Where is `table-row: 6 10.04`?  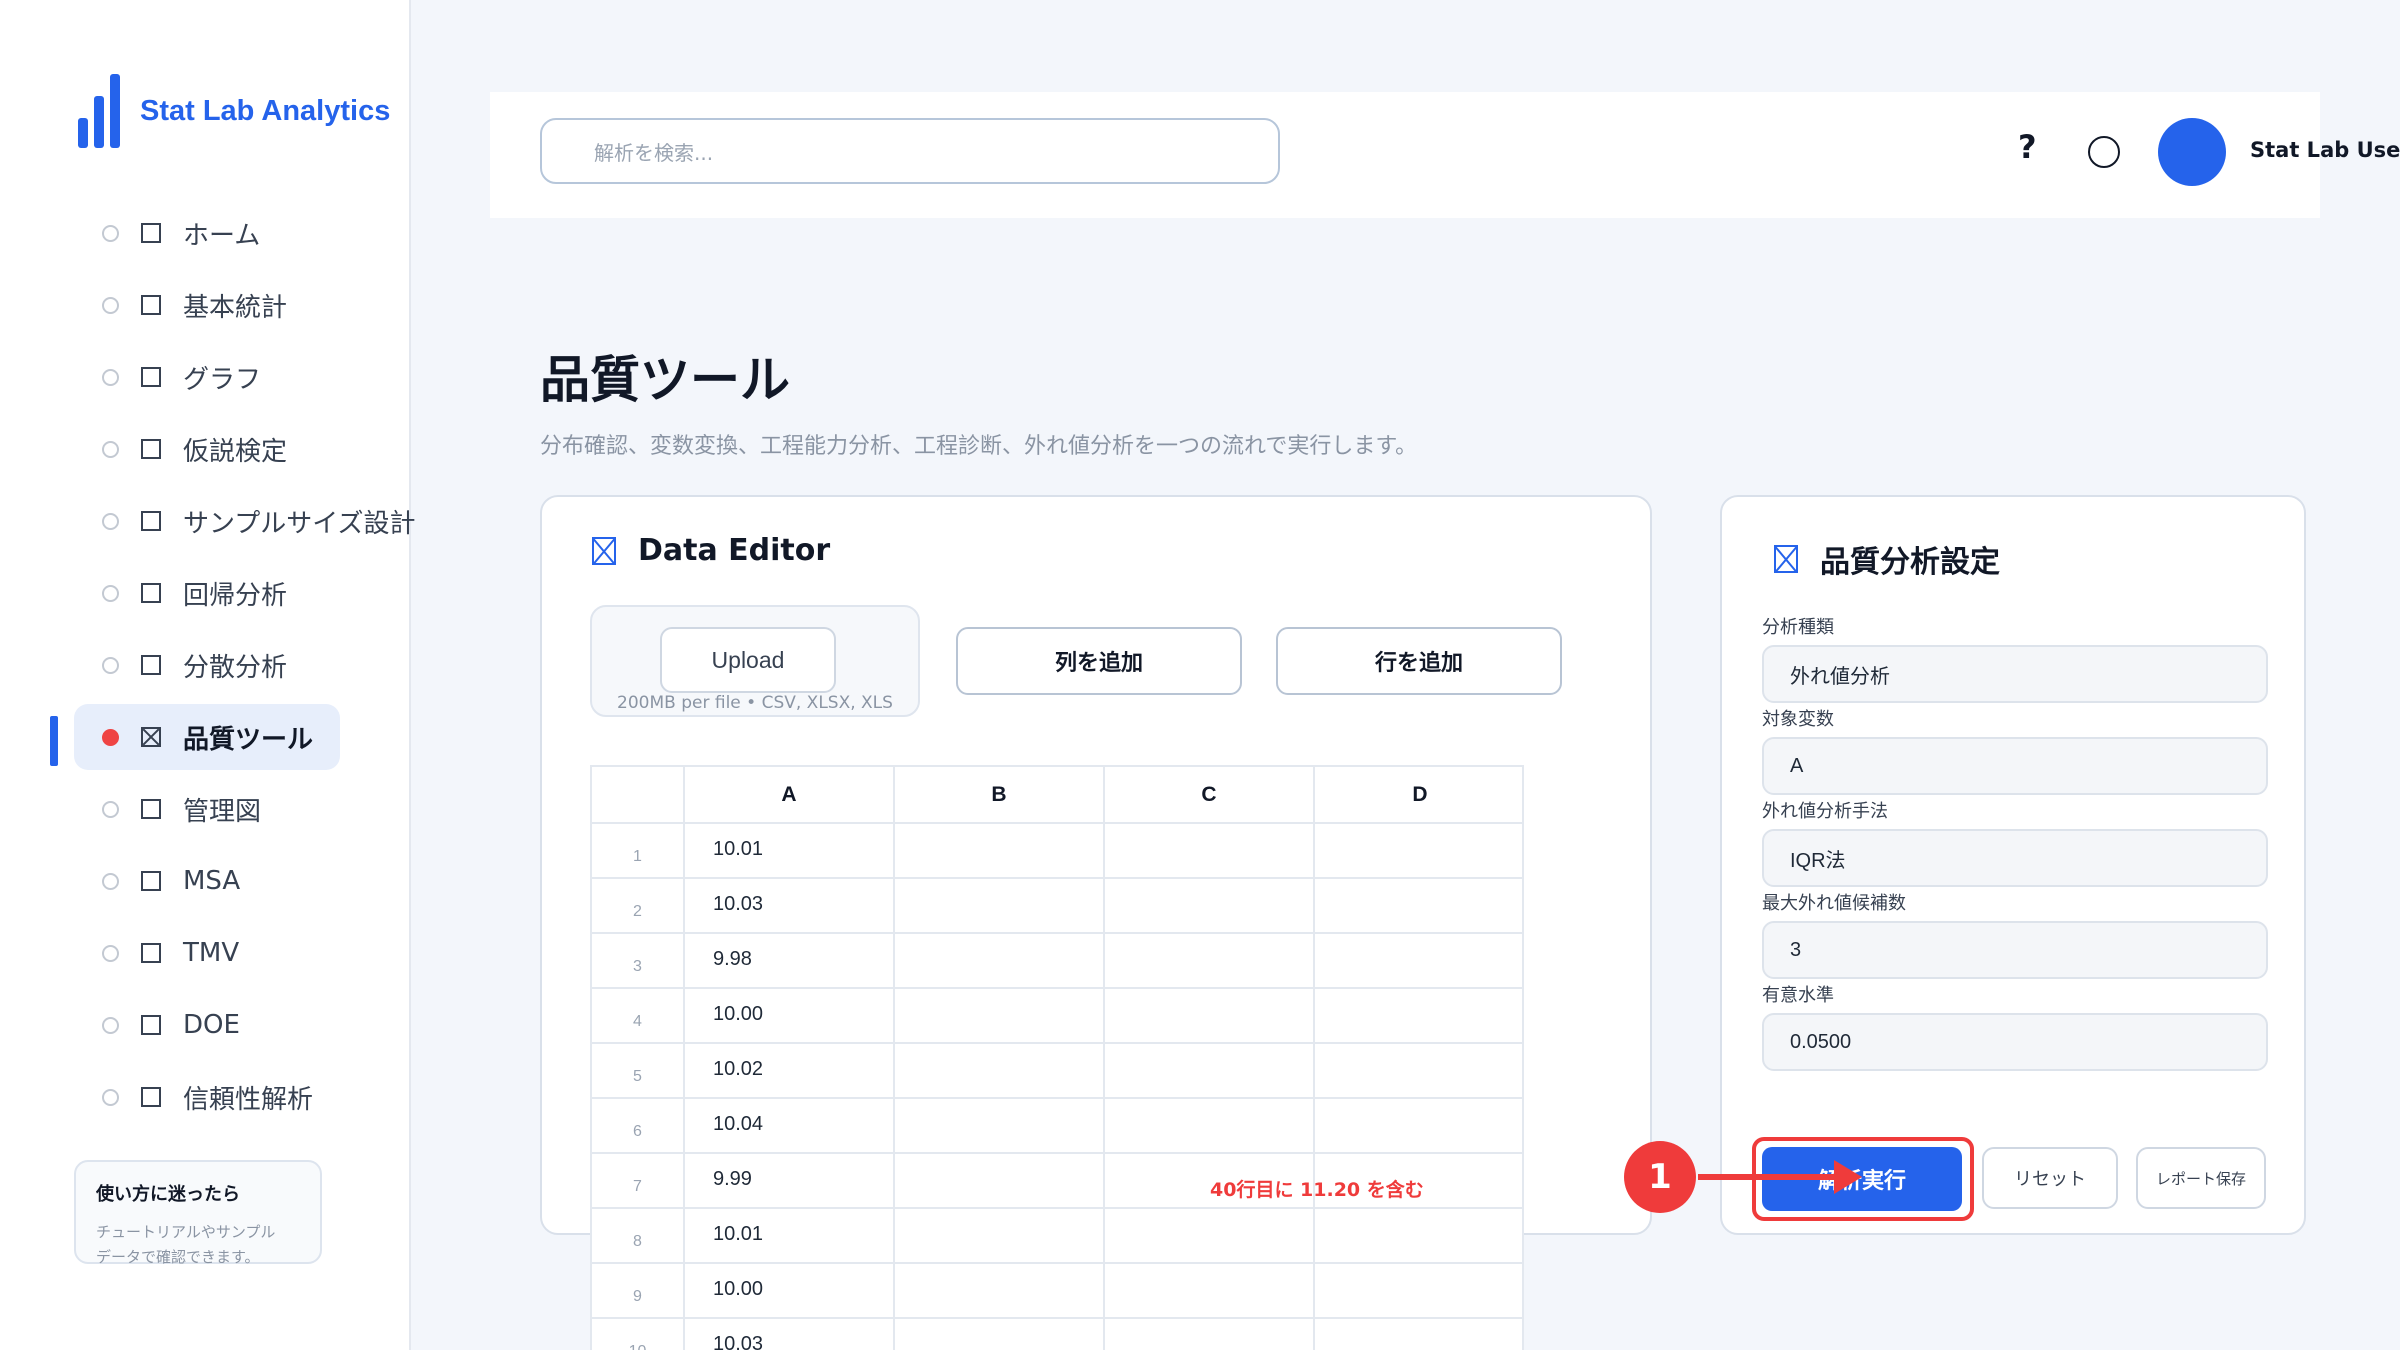 table-row: 6 10.04 is located at coordinates (1057, 1126).